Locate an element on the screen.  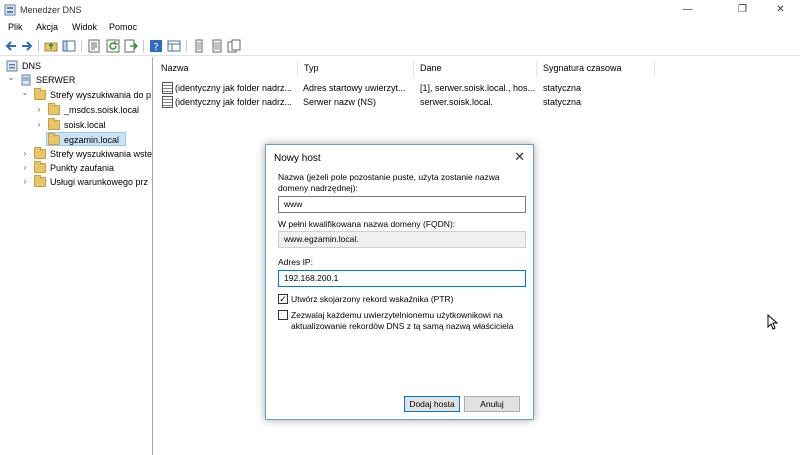
record-list-icon is located at coordinates (217, 46).